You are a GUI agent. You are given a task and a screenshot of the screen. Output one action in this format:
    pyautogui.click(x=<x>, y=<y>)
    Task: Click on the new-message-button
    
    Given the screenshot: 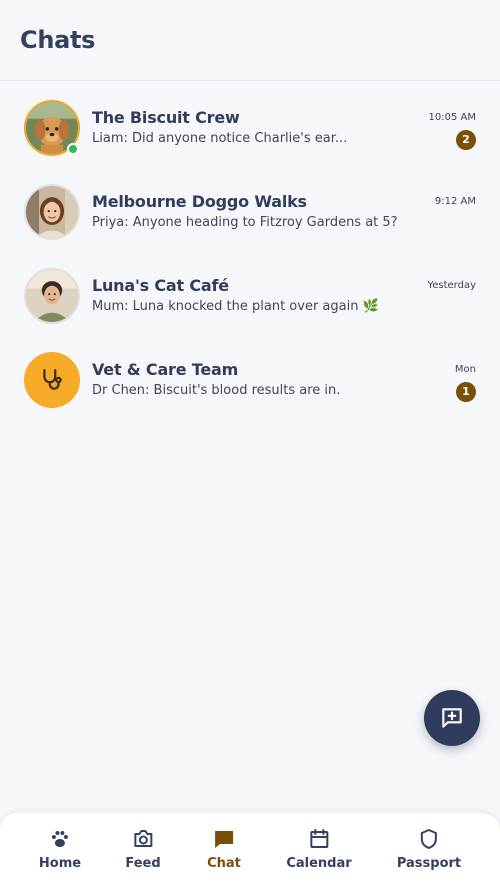 What is the action you would take?
    pyautogui.click(x=452, y=718)
    